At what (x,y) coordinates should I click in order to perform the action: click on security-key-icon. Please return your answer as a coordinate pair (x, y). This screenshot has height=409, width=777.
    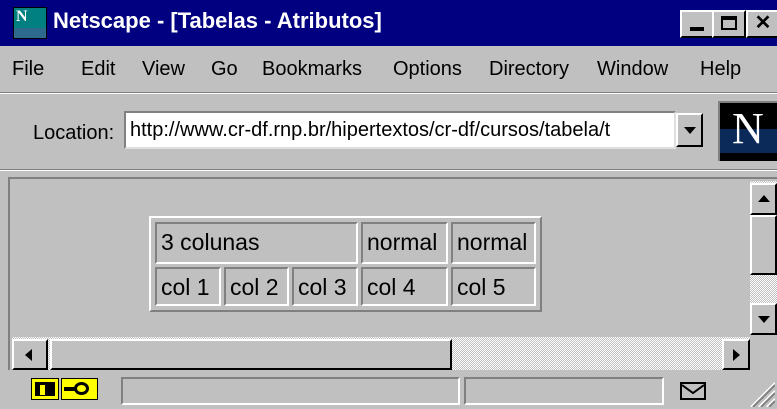
    Looking at the image, I should click on (45, 389).